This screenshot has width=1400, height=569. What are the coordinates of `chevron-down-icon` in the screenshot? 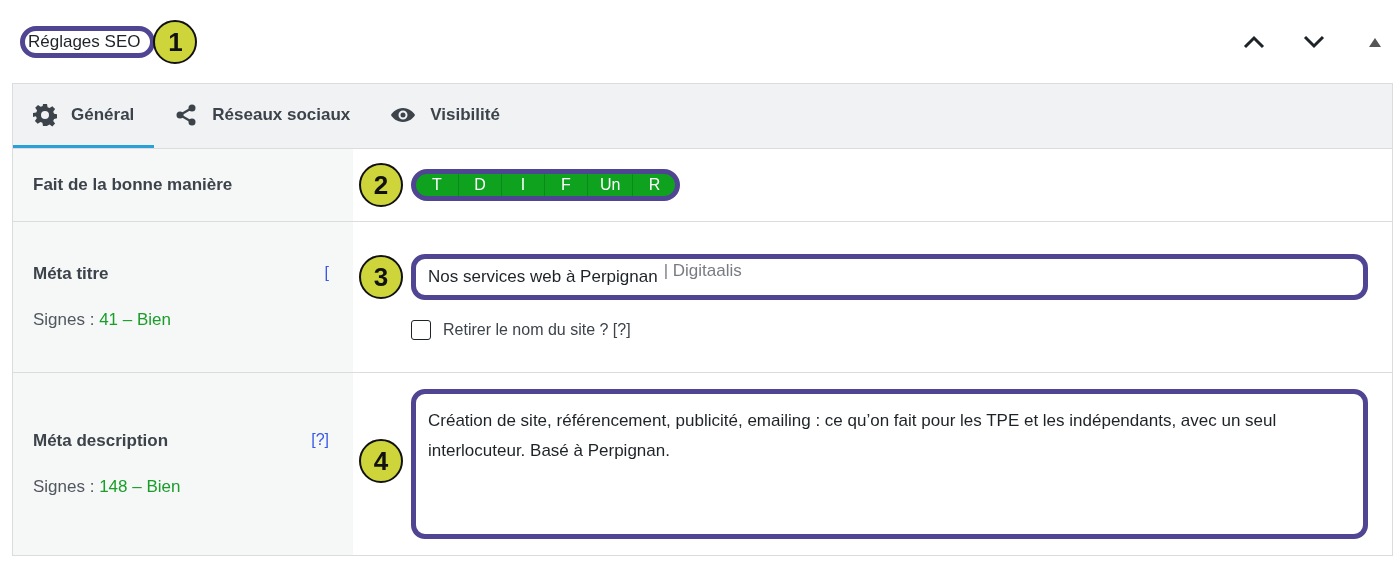 It's located at (1314, 42).